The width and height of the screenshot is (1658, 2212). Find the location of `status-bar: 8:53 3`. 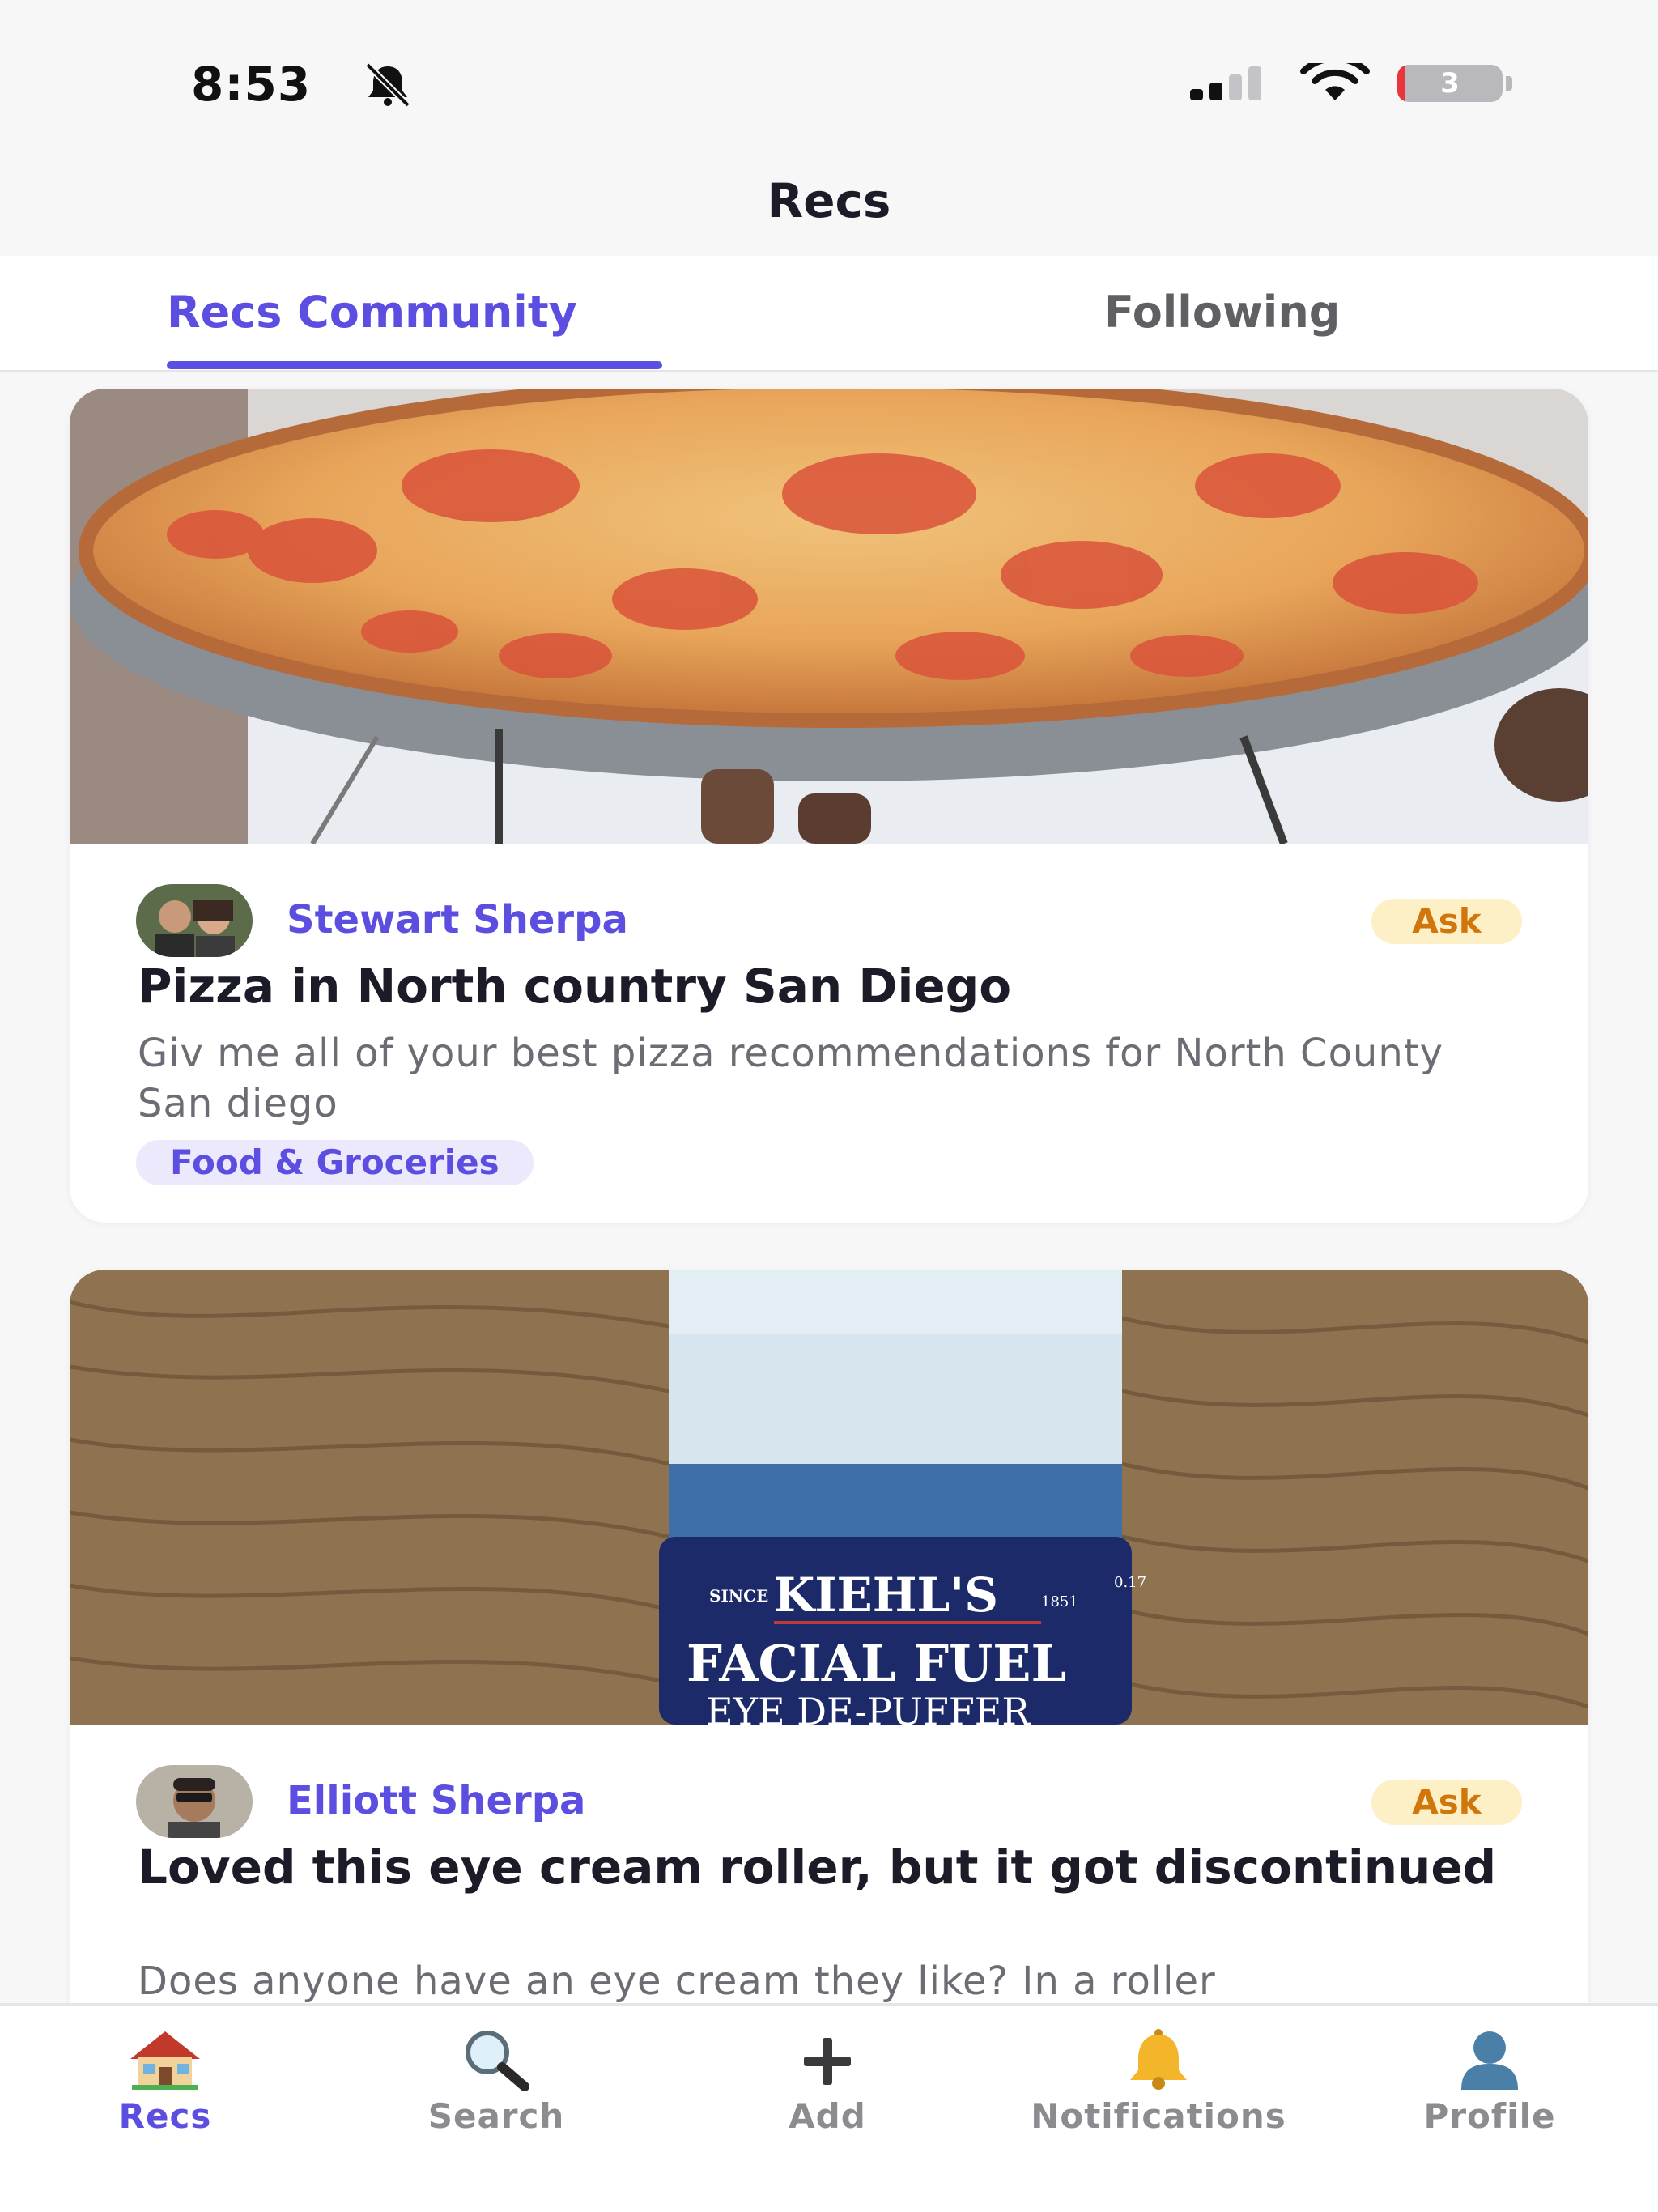

status-bar: 8:53 3 is located at coordinates (829, 77).